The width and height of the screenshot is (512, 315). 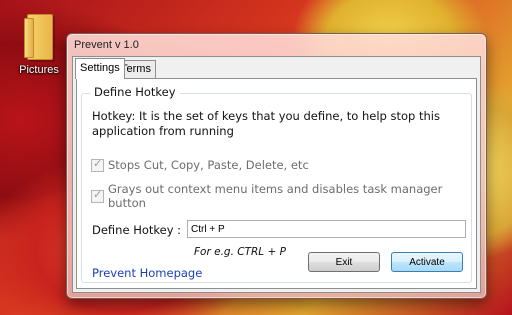 What do you see at coordinates (147, 273) in the screenshot?
I see `prevent-homepage-link: Prevent Homepage` at bounding box center [147, 273].